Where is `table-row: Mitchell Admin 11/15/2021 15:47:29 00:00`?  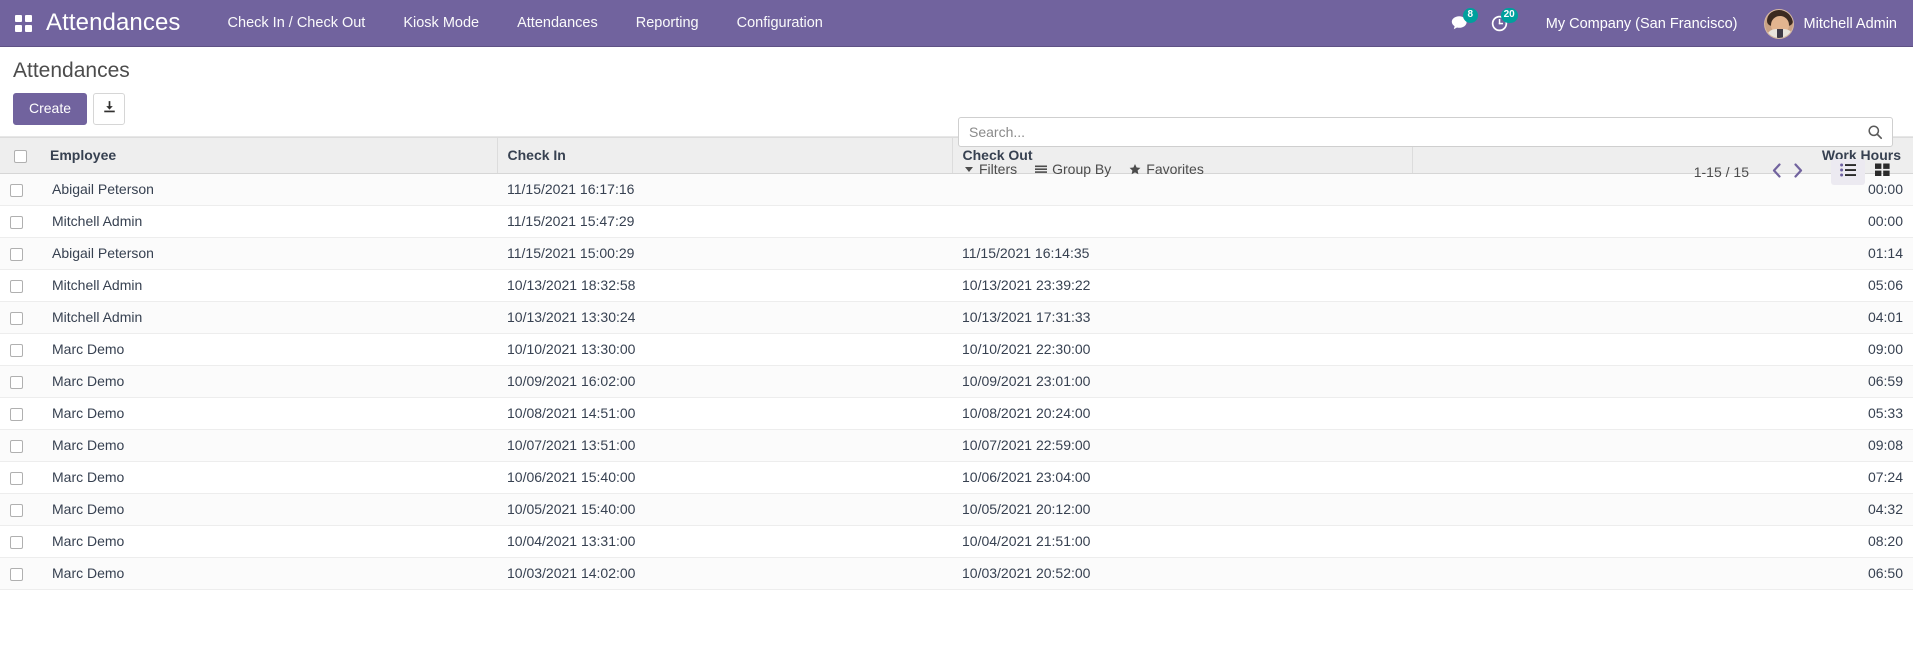 table-row: Mitchell Admin 11/15/2021 15:47:29 00:00 is located at coordinates (956, 221).